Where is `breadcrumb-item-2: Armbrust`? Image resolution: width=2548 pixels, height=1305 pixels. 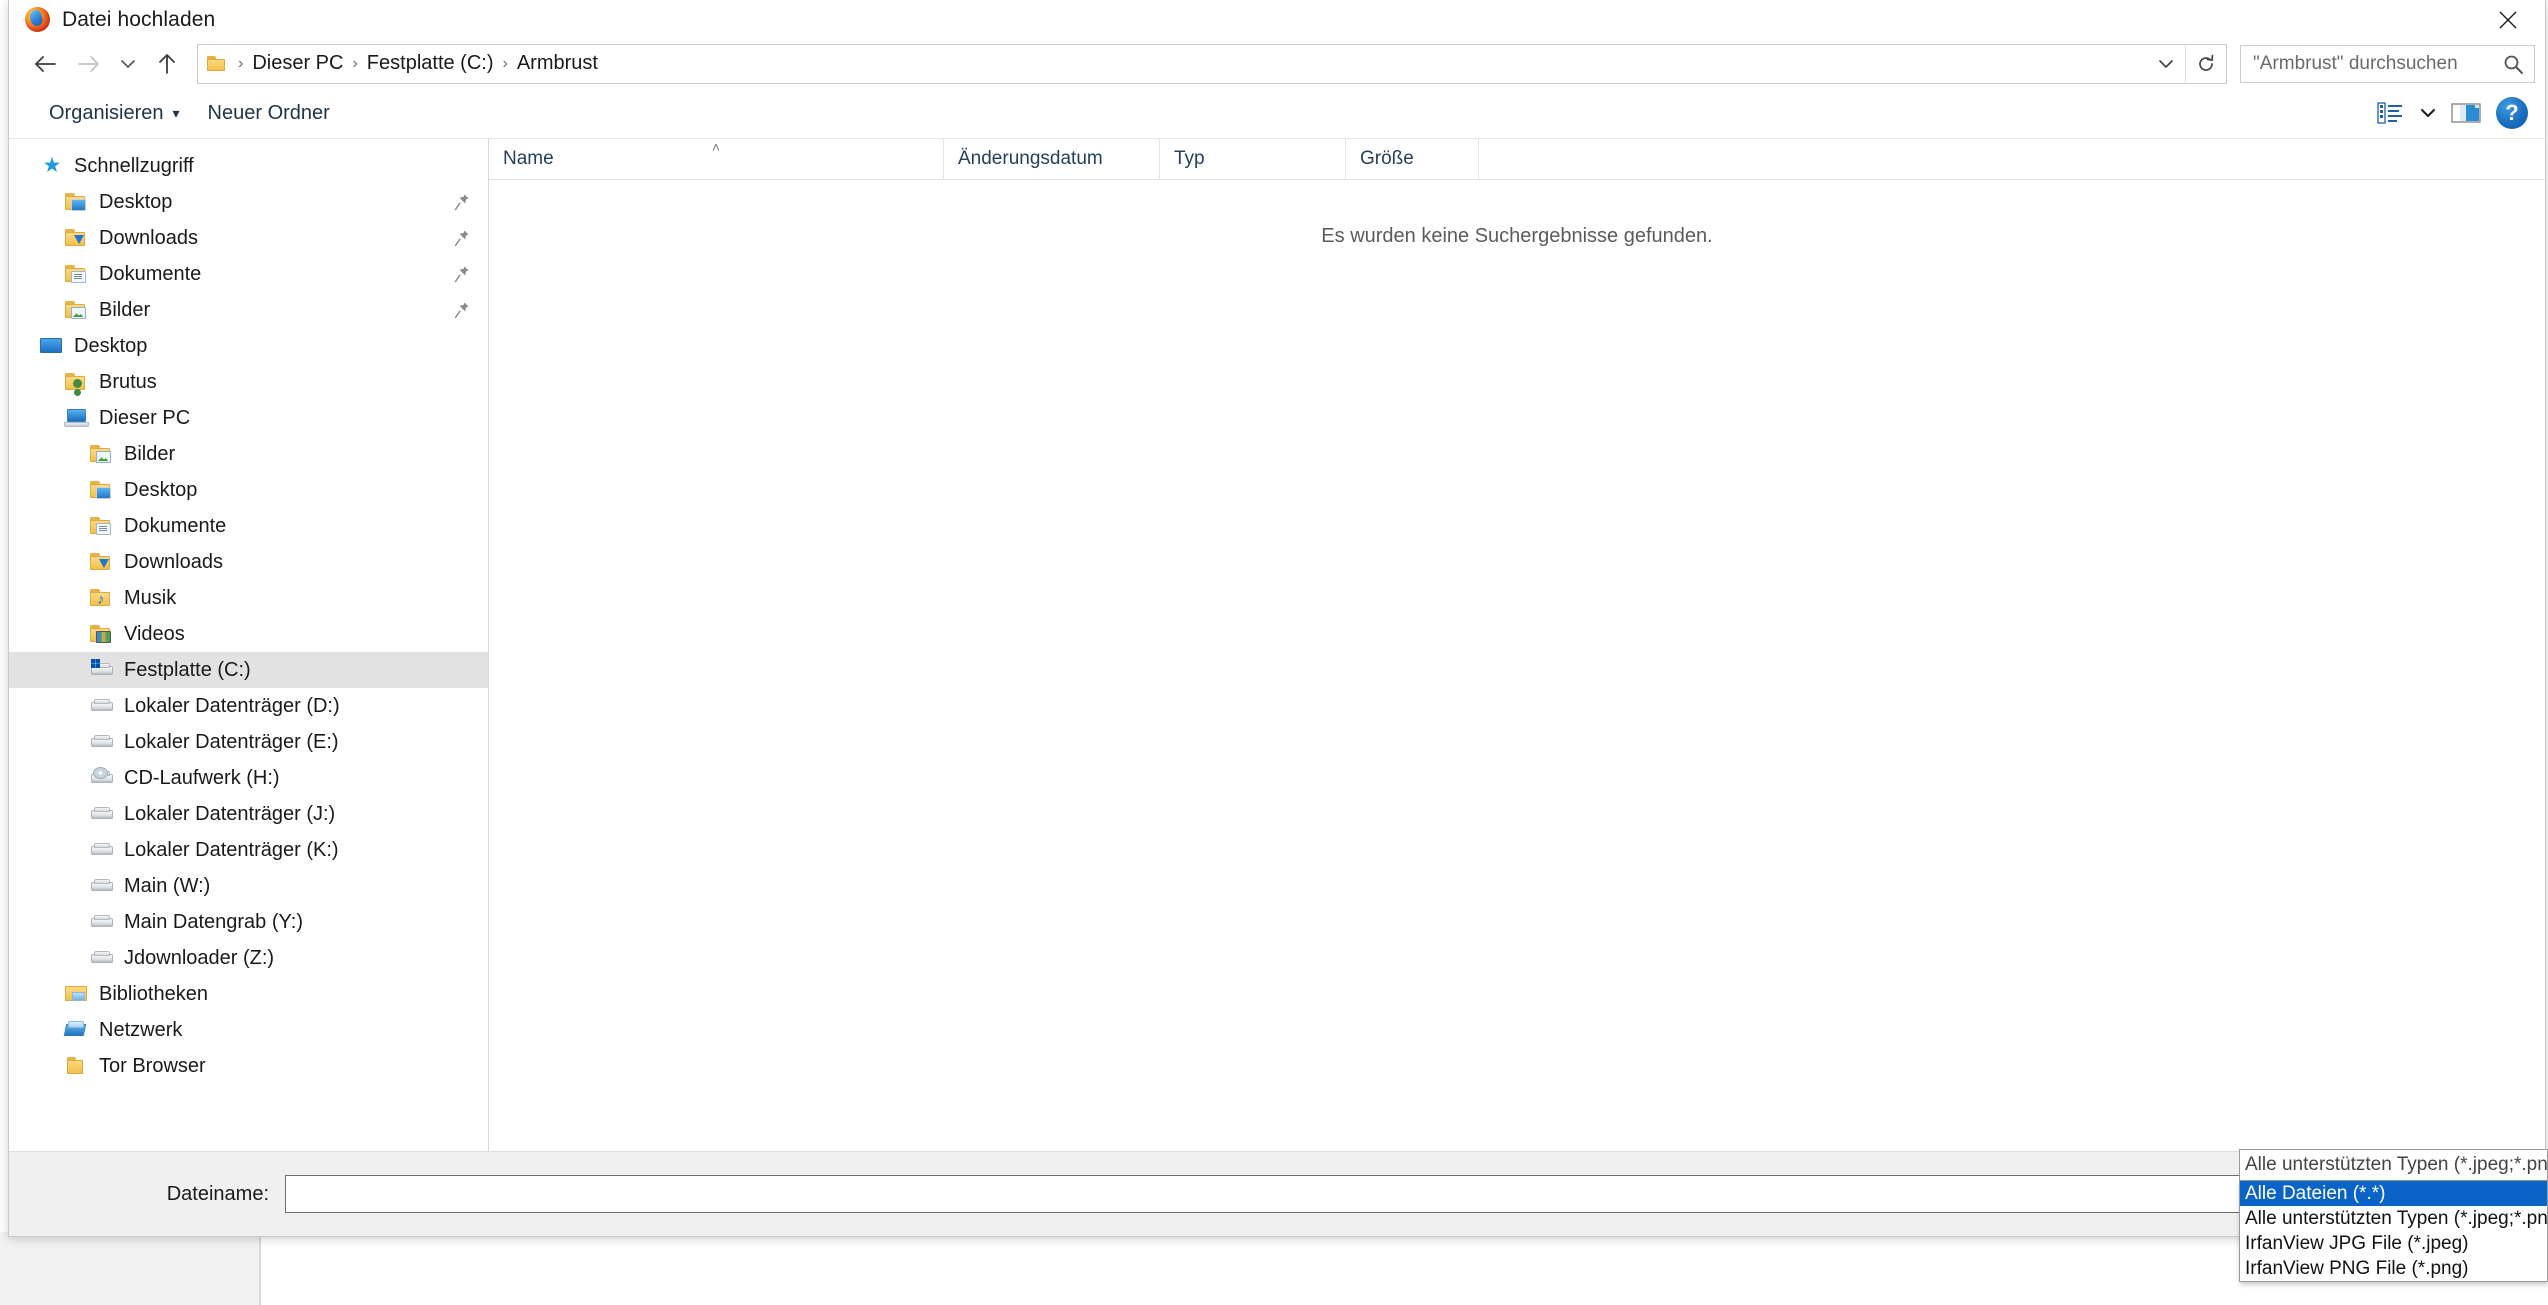 breadcrumb-item-2: Armbrust is located at coordinates (557, 63).